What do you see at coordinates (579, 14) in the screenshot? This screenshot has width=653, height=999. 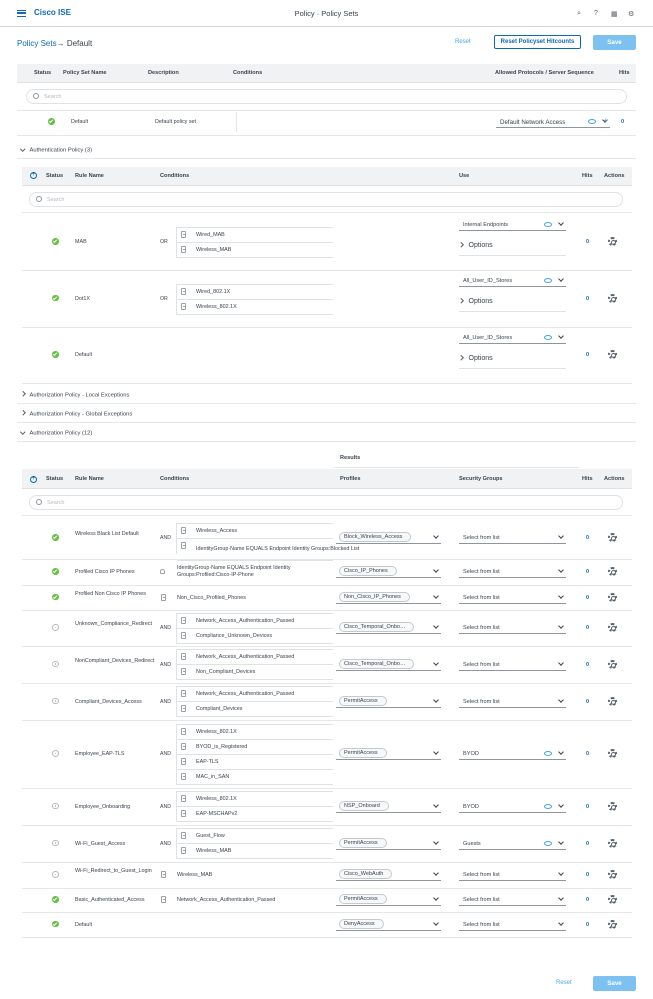 I see `search-icon: ⌕` at bounding box center [579, 14].